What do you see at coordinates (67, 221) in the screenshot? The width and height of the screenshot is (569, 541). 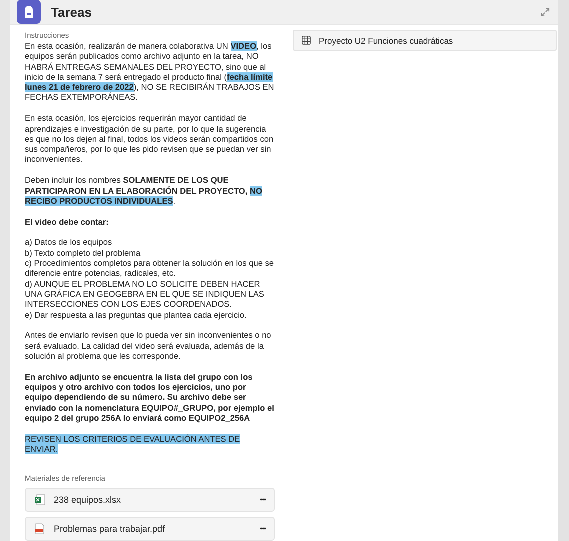 I see `instruction-paragraph: El video debe contar:` at bounding box center [67, 221].